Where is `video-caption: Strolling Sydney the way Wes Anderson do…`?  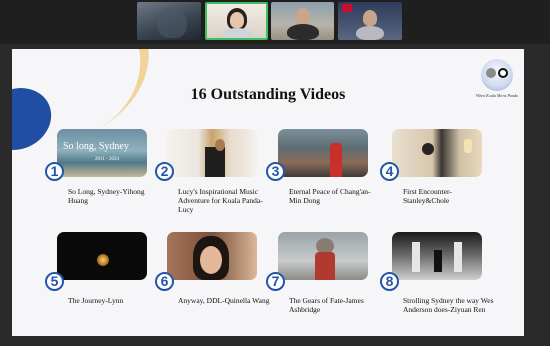 video-caption: Strolling Sydney the way Wes Anderson do… is located at coordinates (448, 305).